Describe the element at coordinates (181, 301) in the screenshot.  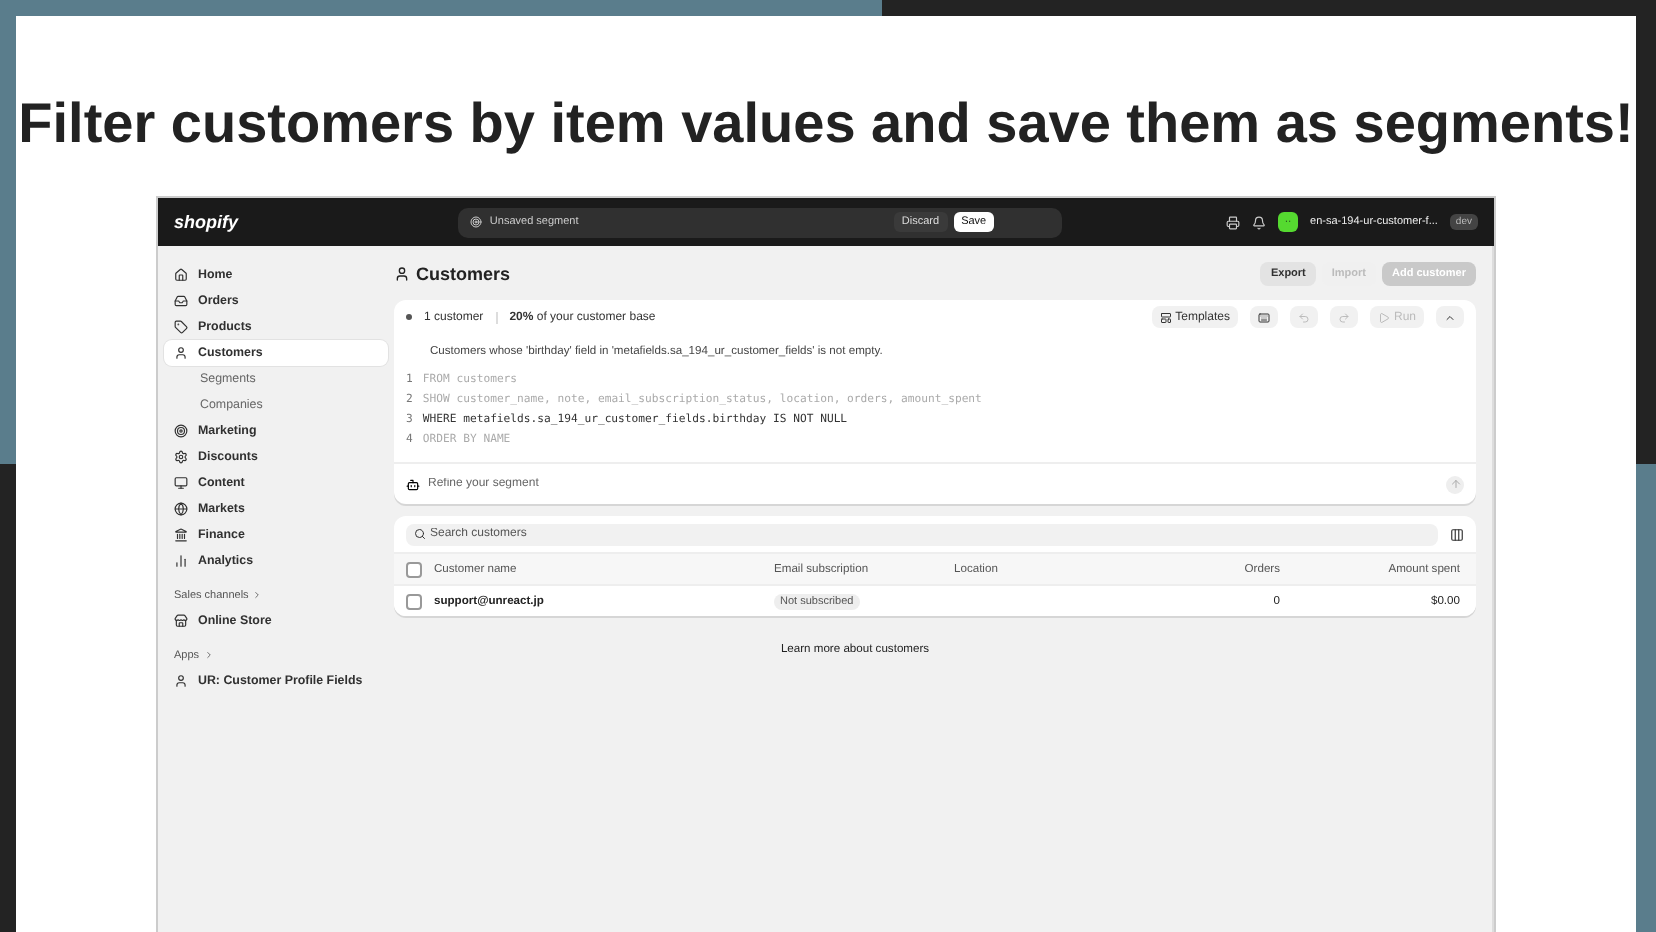
I see `inbox-icon` at that location.